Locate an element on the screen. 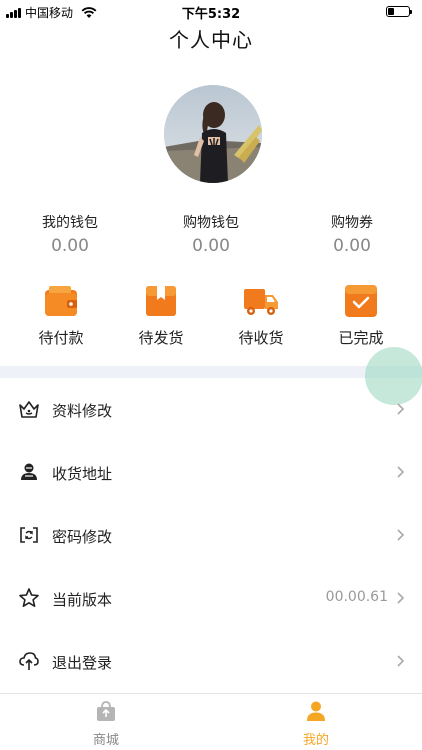 Image resolution: width=422 pixels, height=750 pixels. refresh-lock-icon is located at coordinates (29, 535).